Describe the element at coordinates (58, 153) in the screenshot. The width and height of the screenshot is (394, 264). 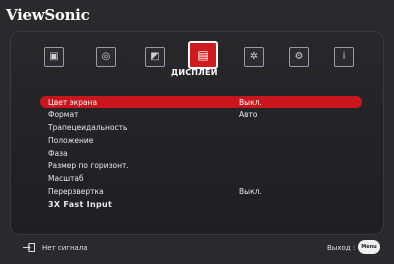
I see `menu-item-label: Фаза` at that location.